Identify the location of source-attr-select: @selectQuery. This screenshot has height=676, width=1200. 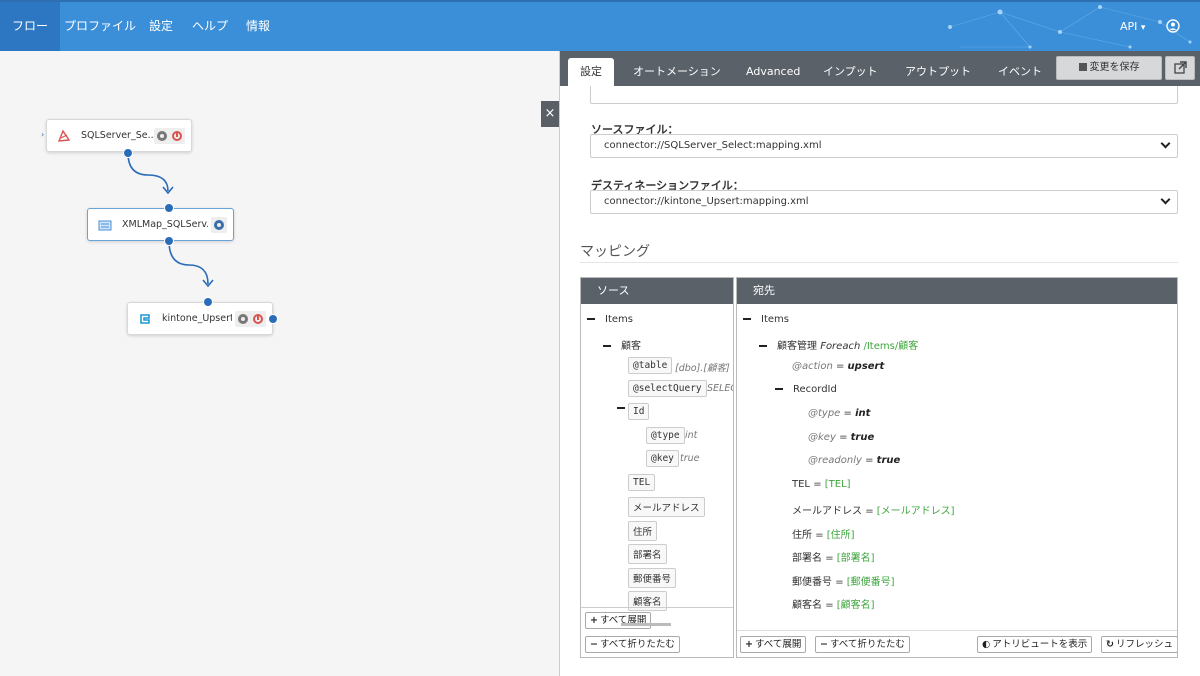
(667, 388).